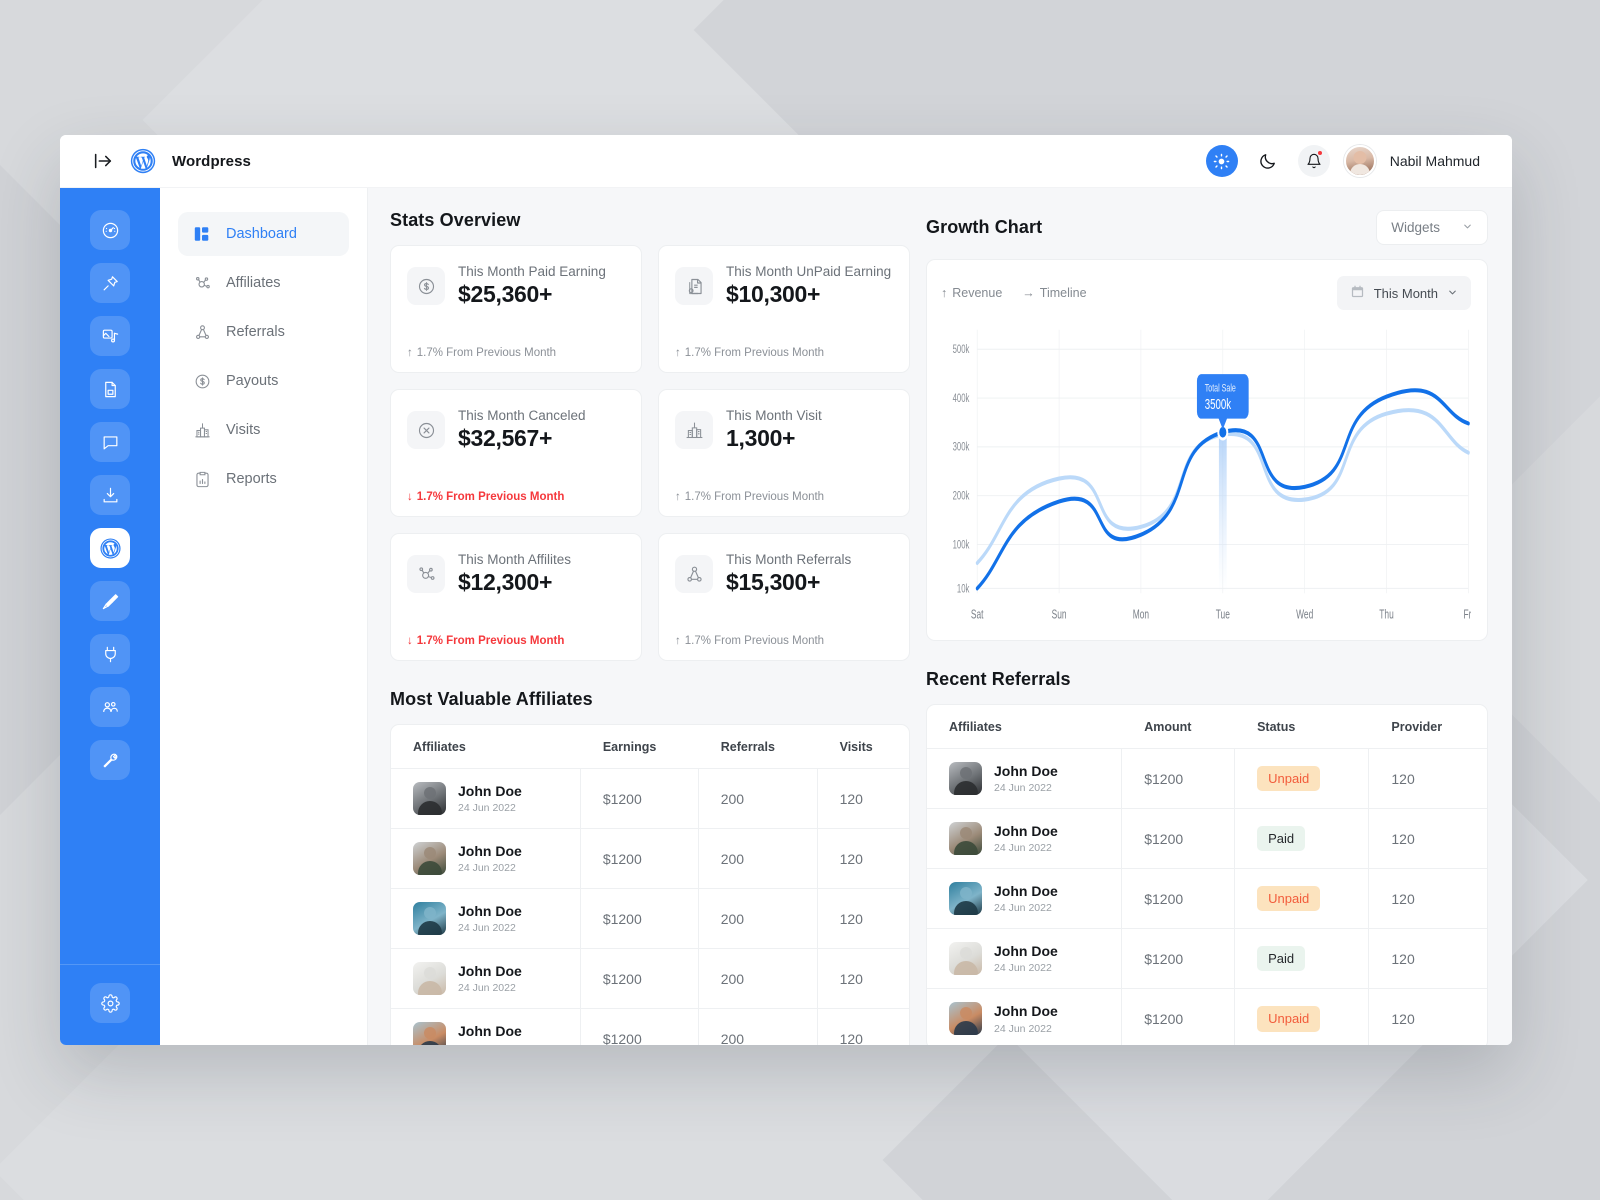 The image size is (1600, 1200). I want to click on user-name: Nabil Mahmud, so click(1435, 161).